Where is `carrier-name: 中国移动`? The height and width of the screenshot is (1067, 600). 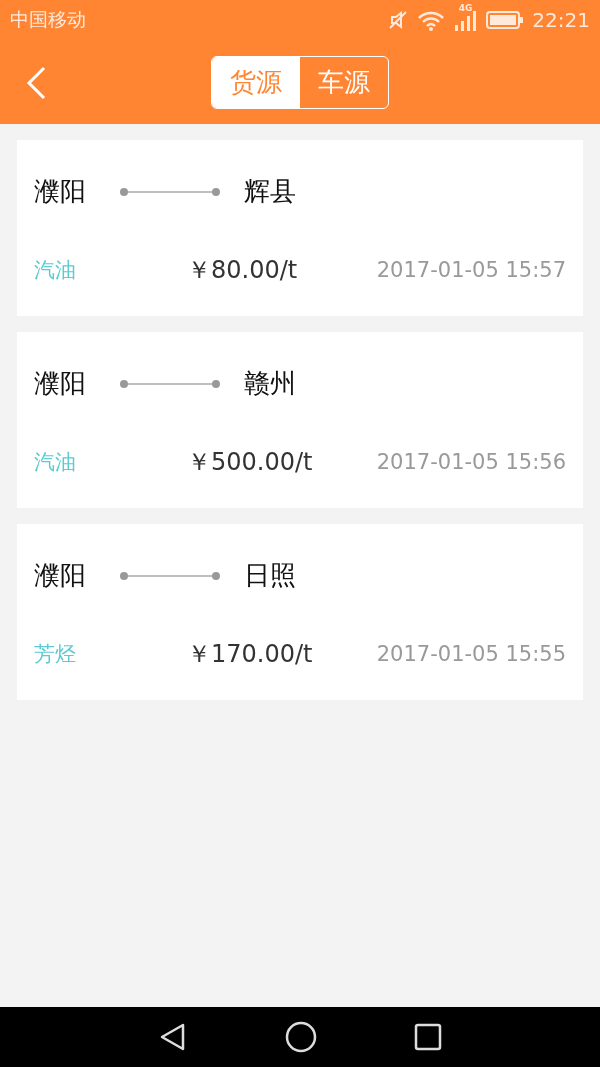 carrier-name: 中国移动 is located at coordinates (48, 19).